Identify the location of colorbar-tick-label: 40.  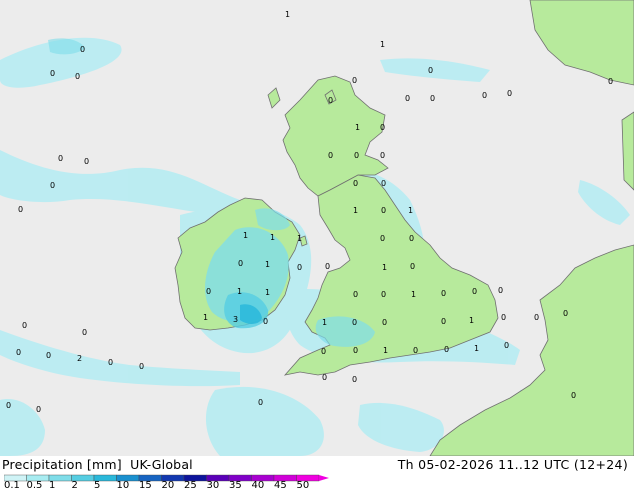
(258, 485).